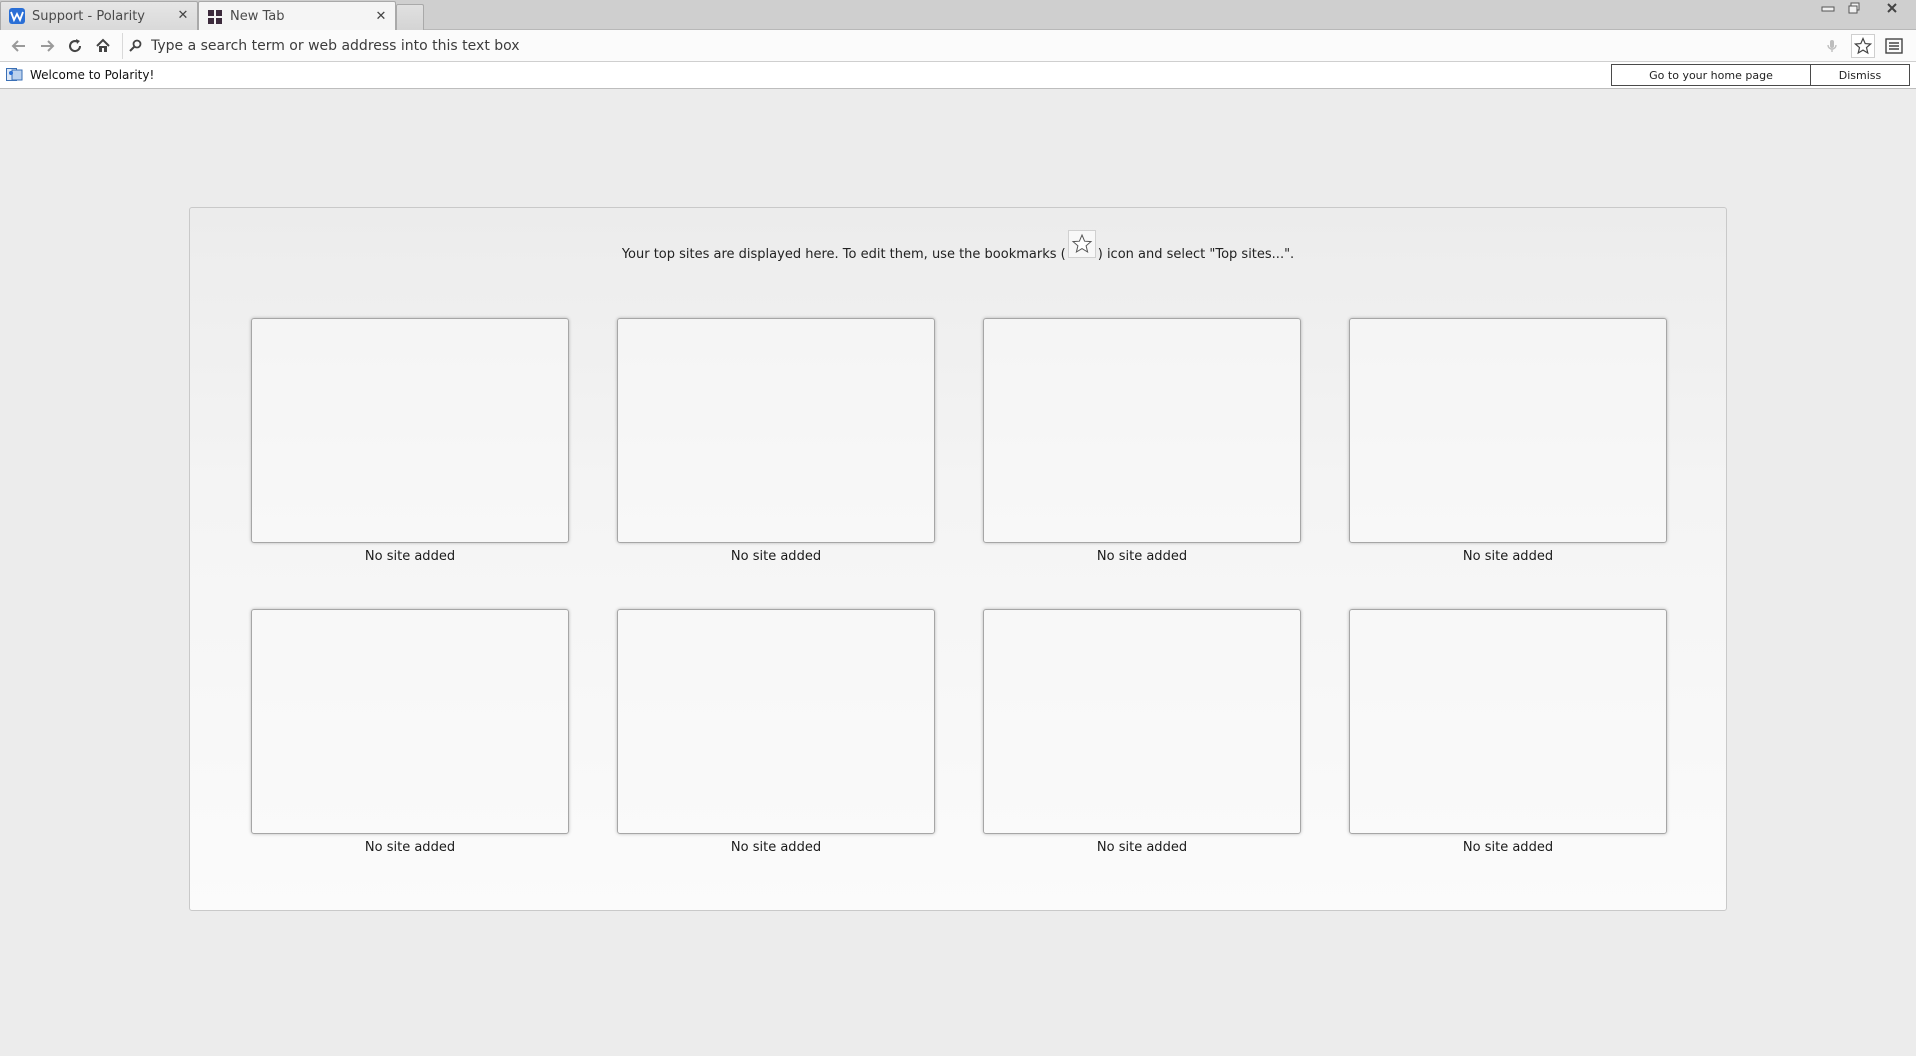 This screenshot has height=1056, width=1916. I want to click on reload-icon, so click(75, 46).